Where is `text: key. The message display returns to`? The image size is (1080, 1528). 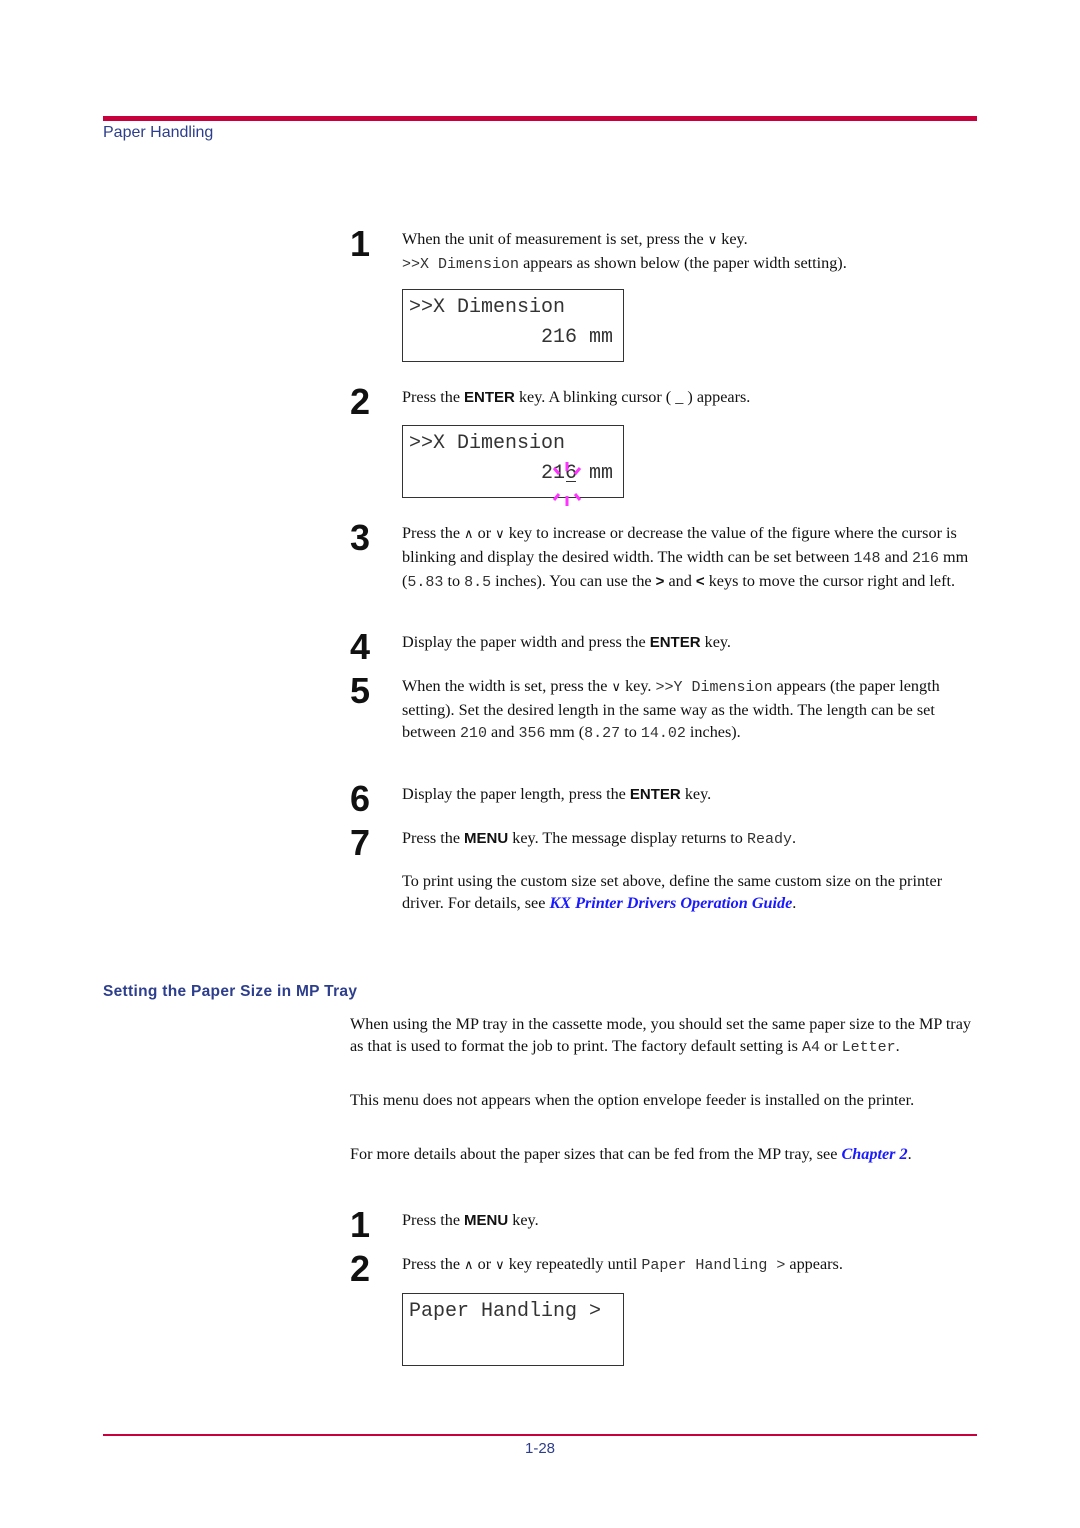
text: key. The message display returns to is located at coordinates (627, 838).